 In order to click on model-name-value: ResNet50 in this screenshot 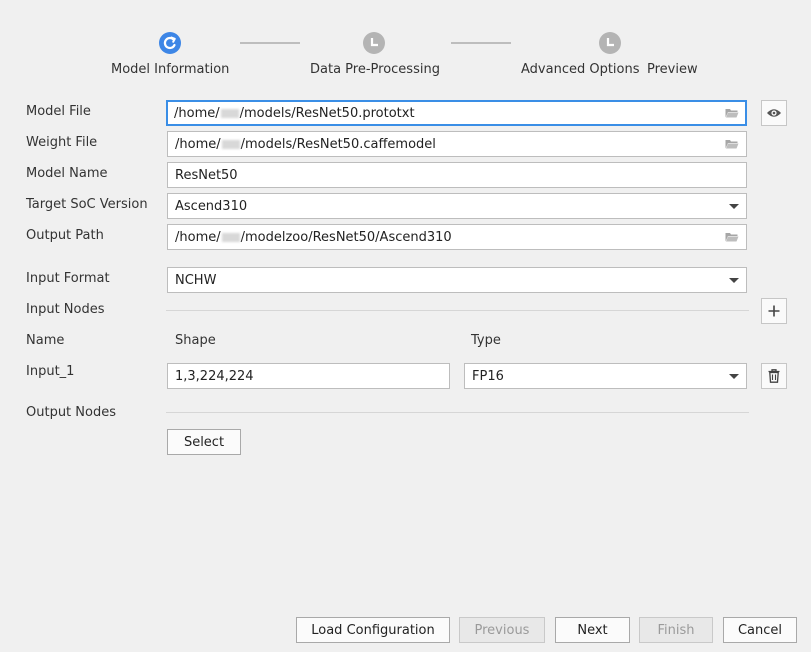, I will do `click(206, 175)`.